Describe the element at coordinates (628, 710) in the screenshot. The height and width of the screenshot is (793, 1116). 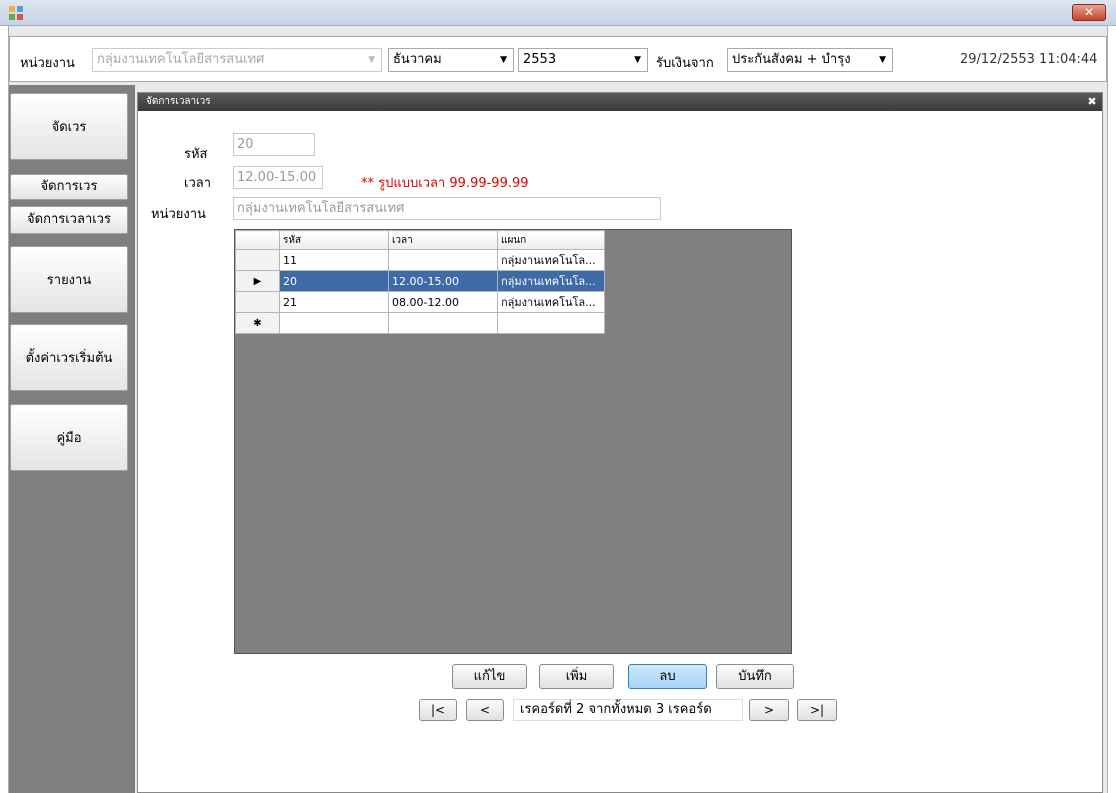
I see `record-position-label: เรคอร์ดที่ 2 จากทั้งหมด 3 เรคอร์ด` at that location.